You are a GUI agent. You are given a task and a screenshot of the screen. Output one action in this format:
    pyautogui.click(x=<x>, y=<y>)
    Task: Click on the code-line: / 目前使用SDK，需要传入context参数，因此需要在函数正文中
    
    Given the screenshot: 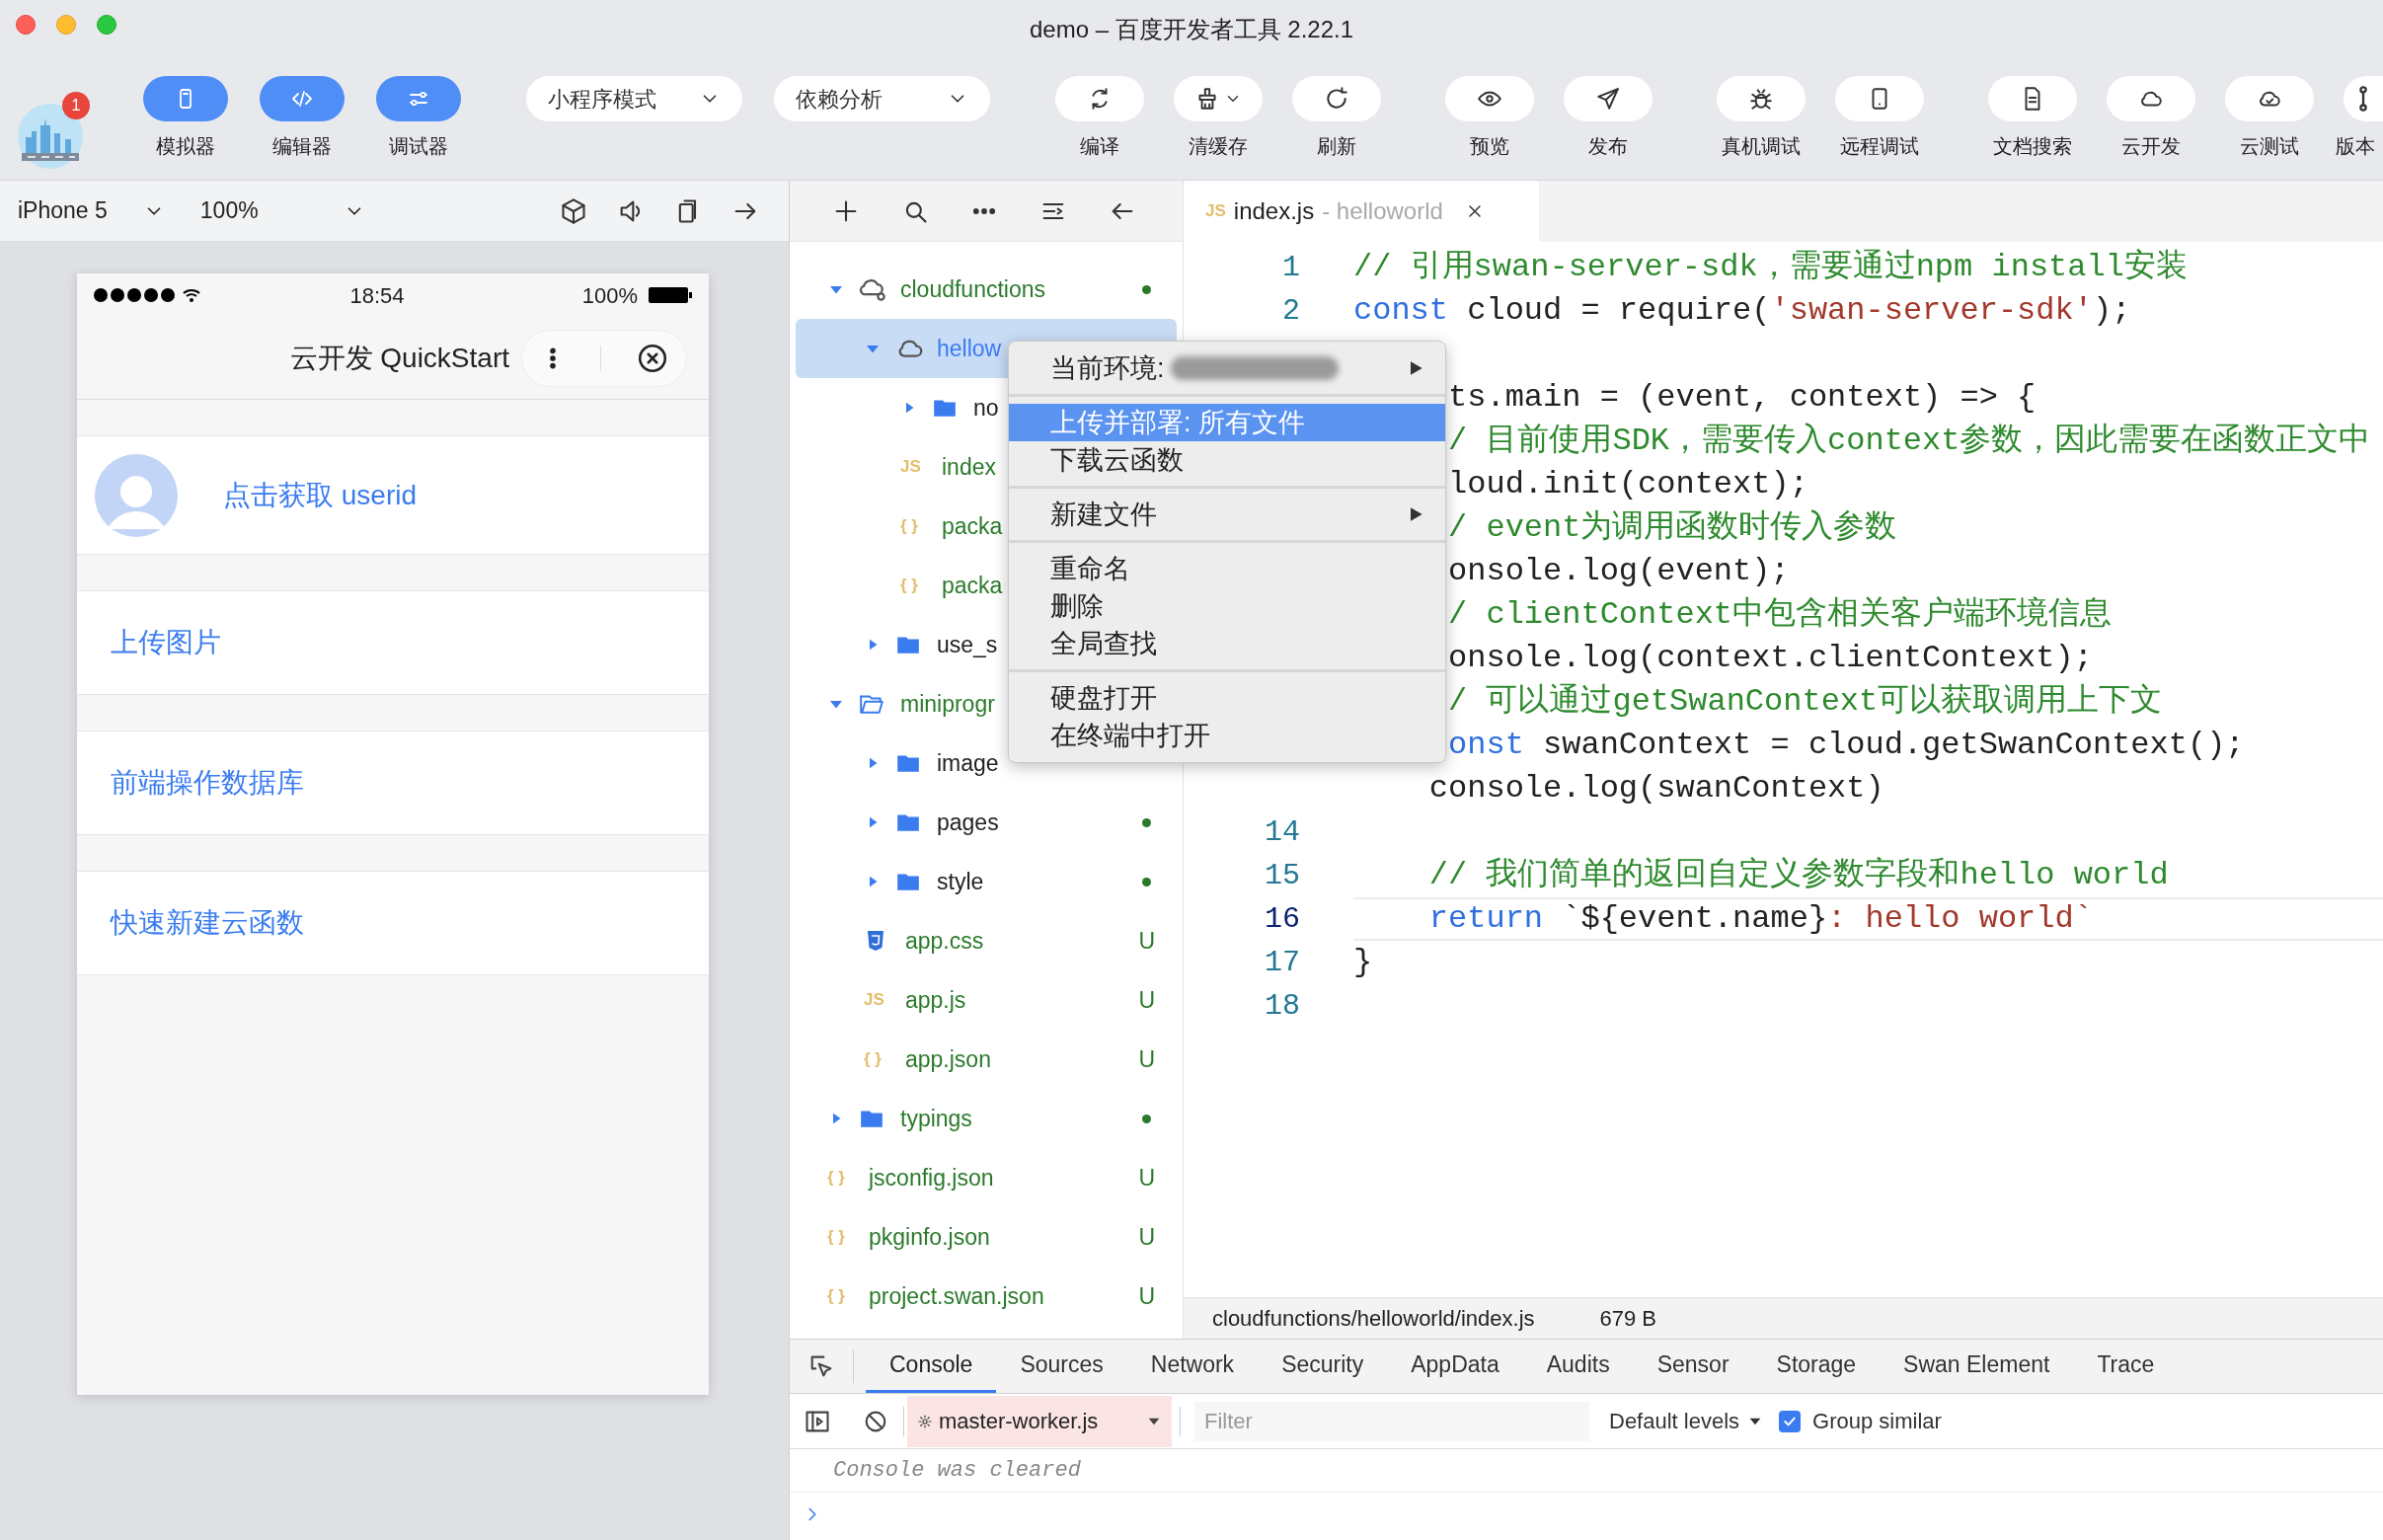 What is the action you would take?
    pyautogui.click(x=1909, y=441)
    